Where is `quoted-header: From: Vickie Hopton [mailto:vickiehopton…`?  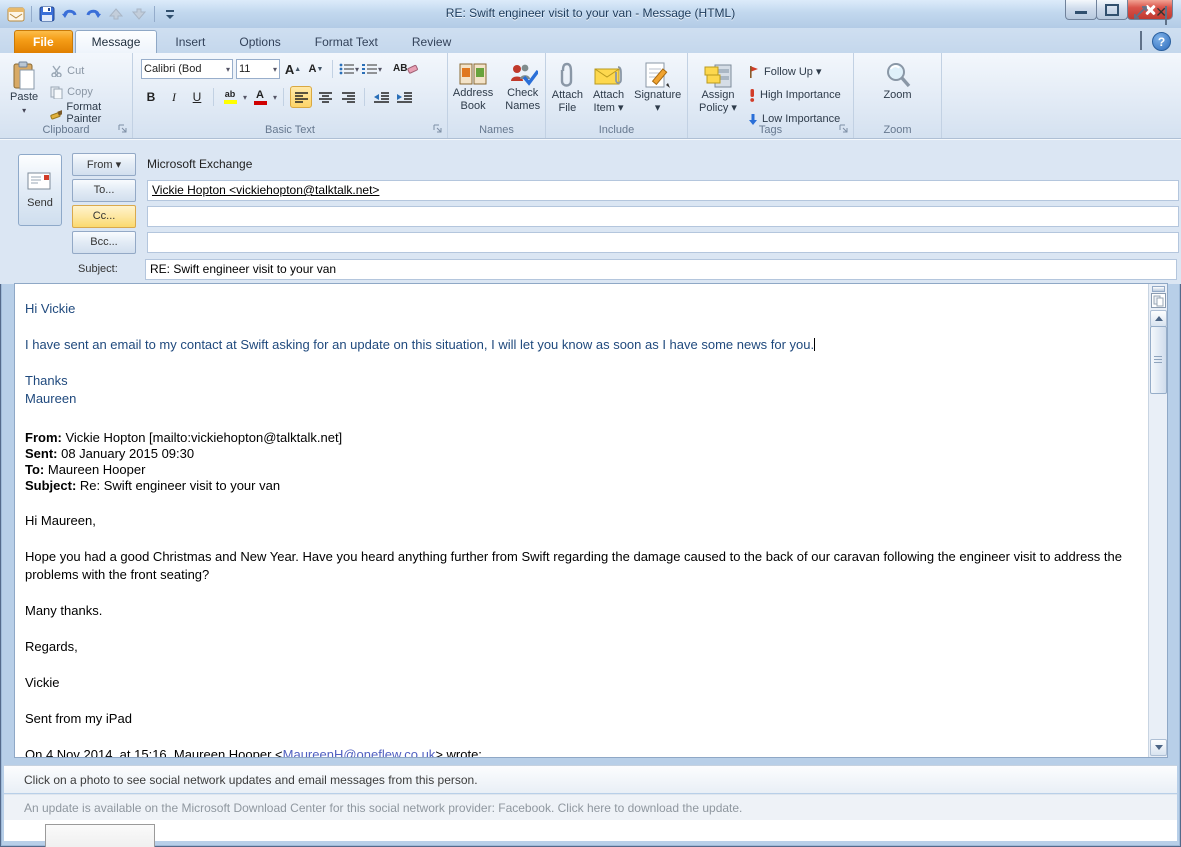
quoted-header: From: Vickie Hopton [mailto:vickiehopton… is located at coordinates (584, 462).